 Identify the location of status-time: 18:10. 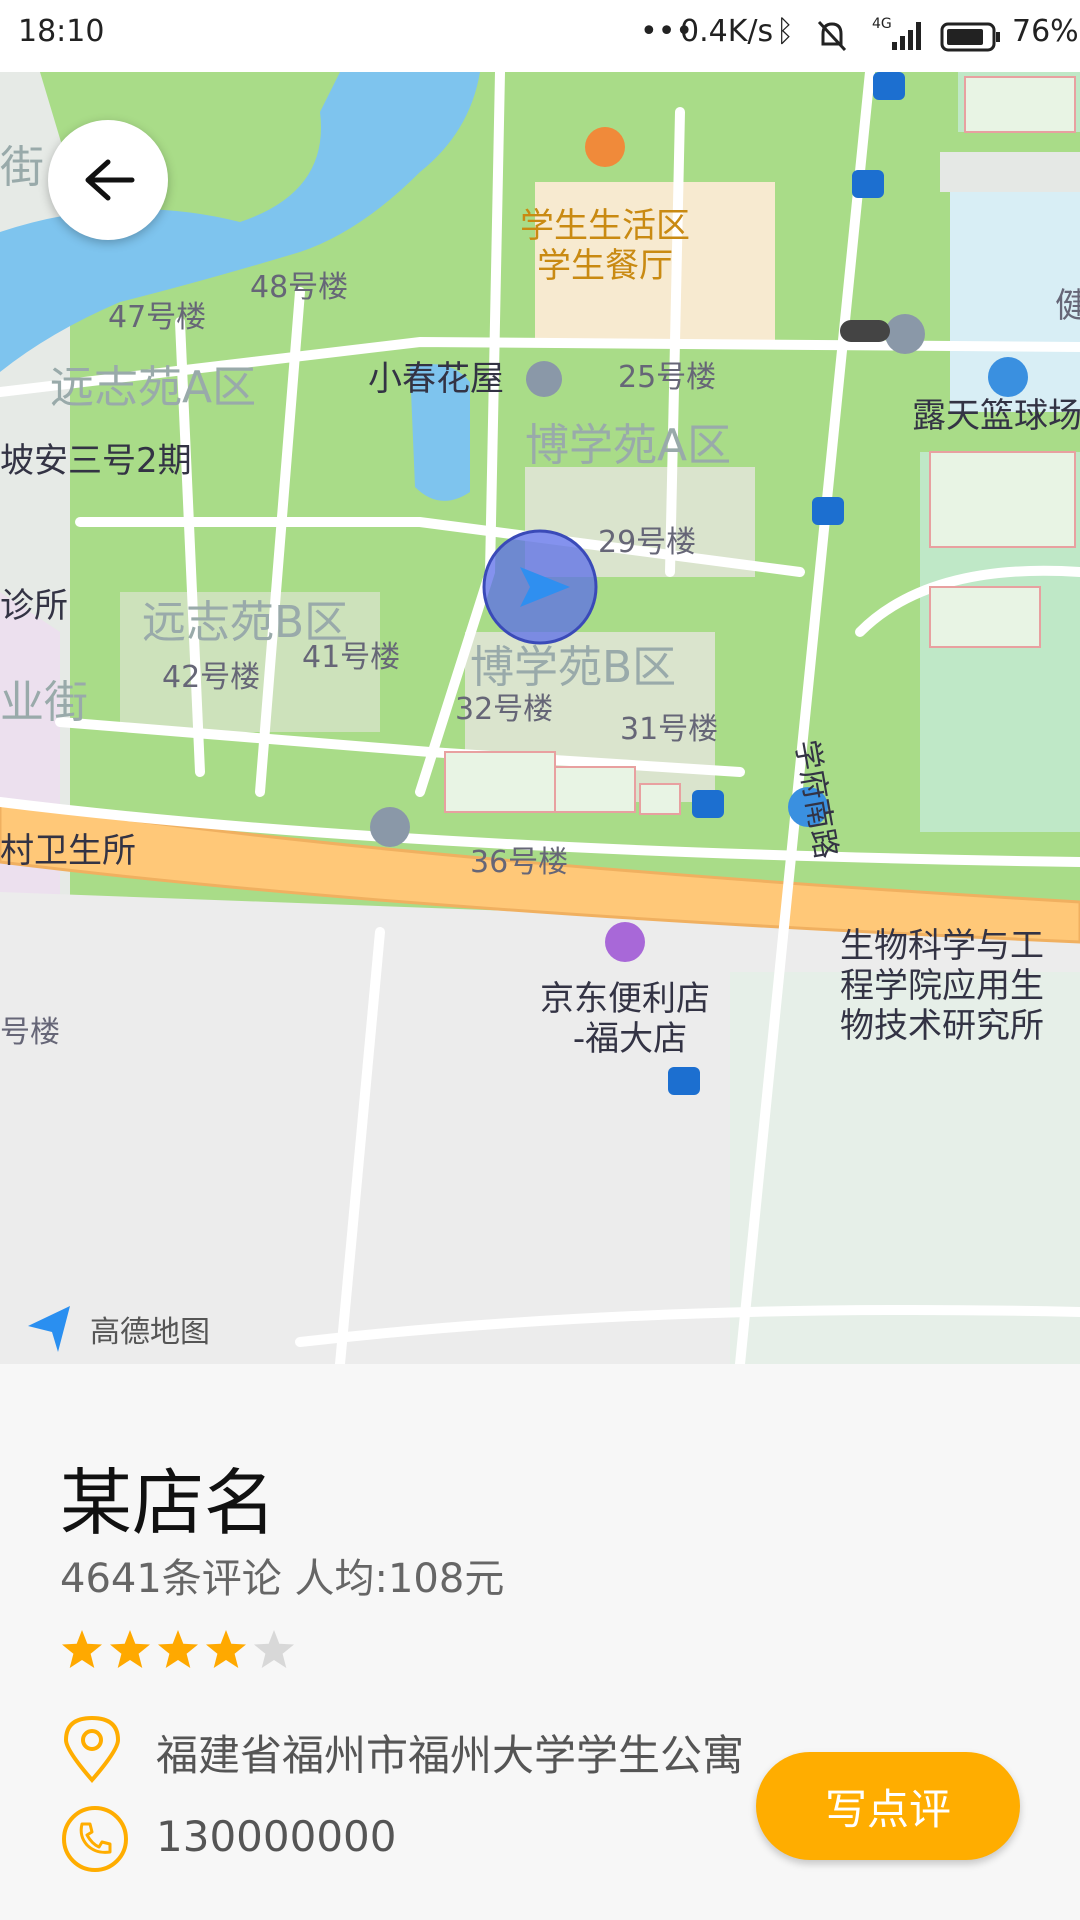
(61, 31).